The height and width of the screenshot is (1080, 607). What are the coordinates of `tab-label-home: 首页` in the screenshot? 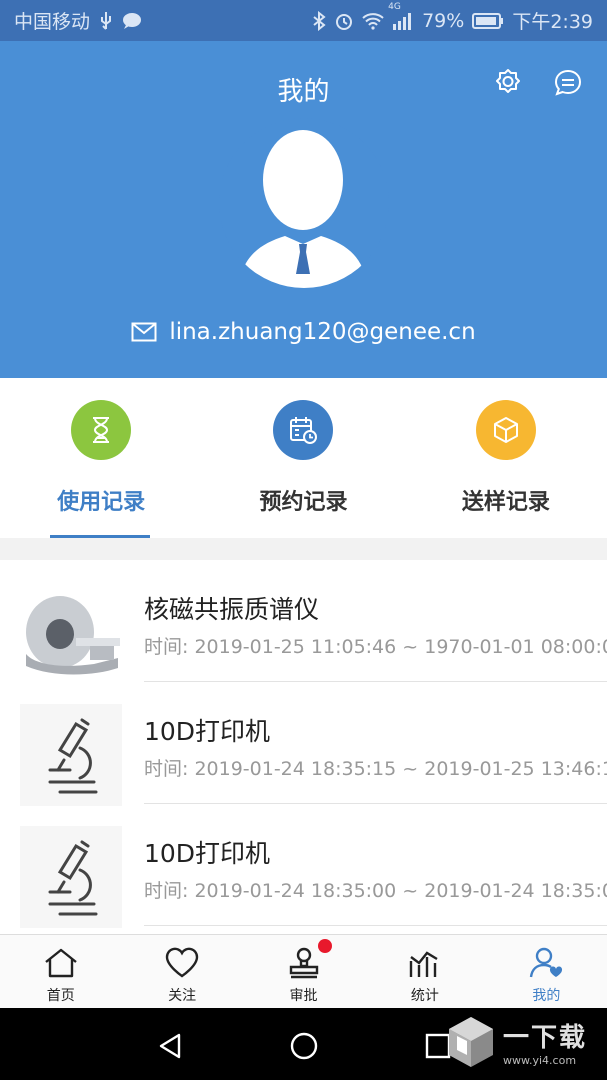 It's located at (60, 996).